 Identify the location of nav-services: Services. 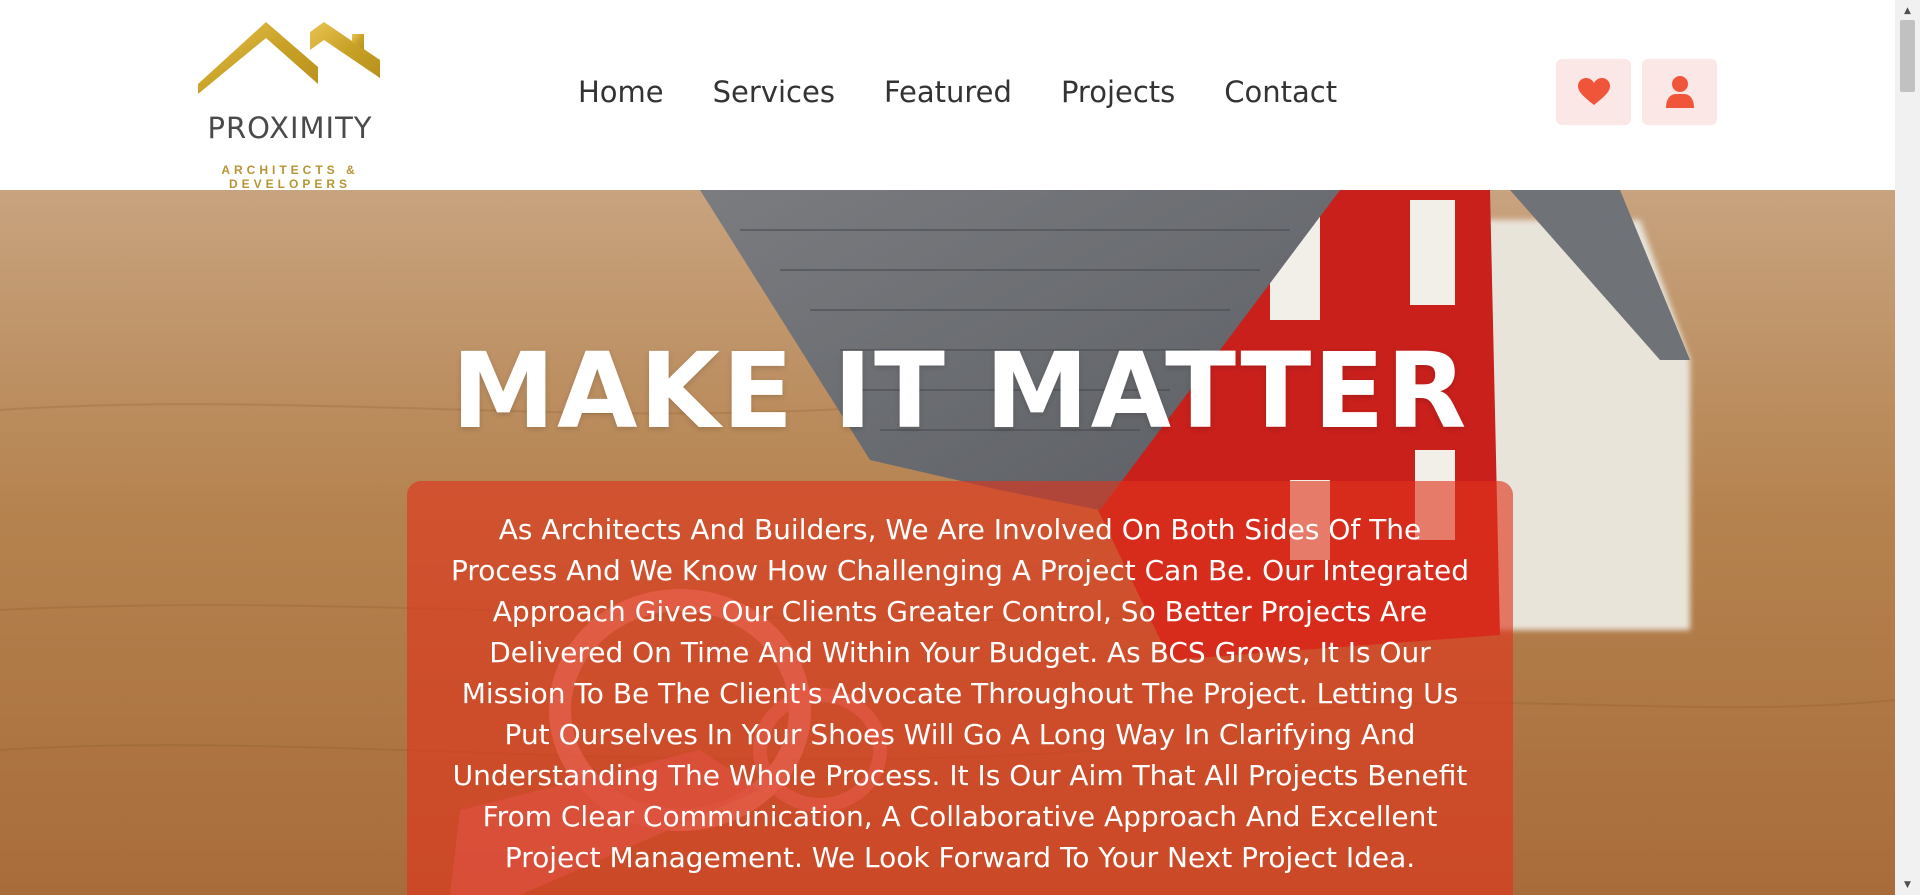
(774, 92).